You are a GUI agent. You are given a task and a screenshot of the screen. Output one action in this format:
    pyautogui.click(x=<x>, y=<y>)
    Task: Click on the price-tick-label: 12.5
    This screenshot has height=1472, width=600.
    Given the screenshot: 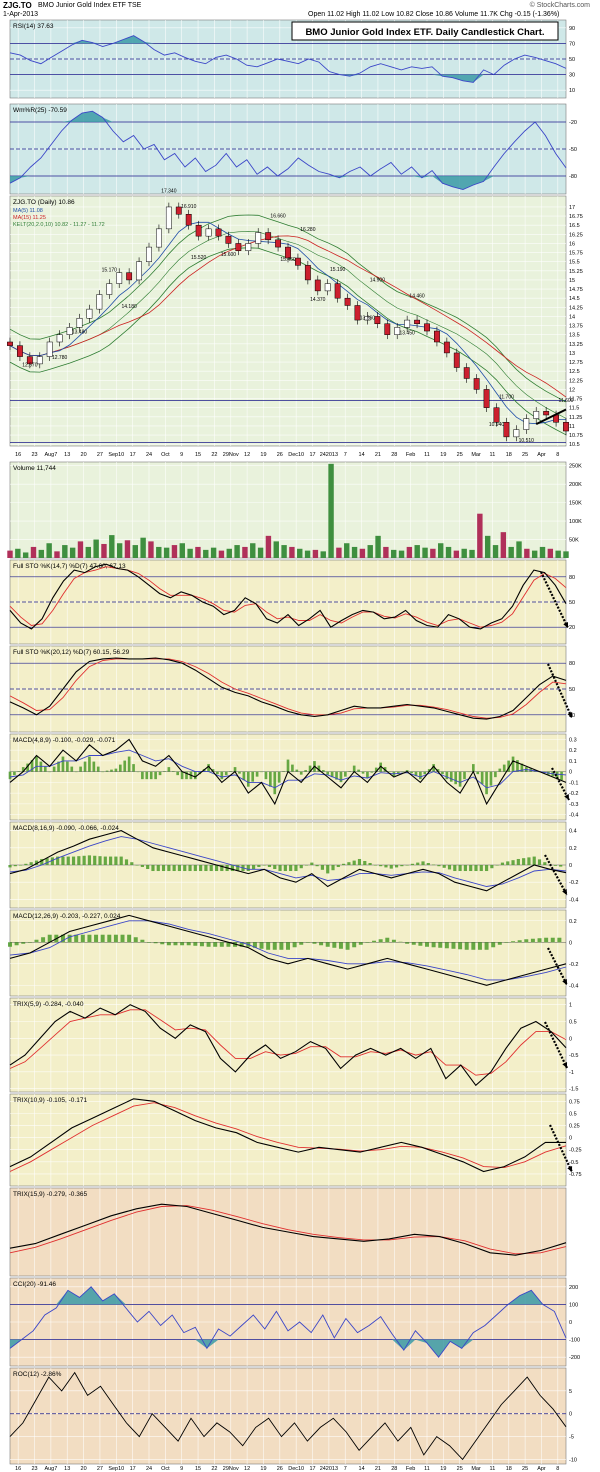 What is the action you would take?
    pyautogui.click(x=574, y=372)
    